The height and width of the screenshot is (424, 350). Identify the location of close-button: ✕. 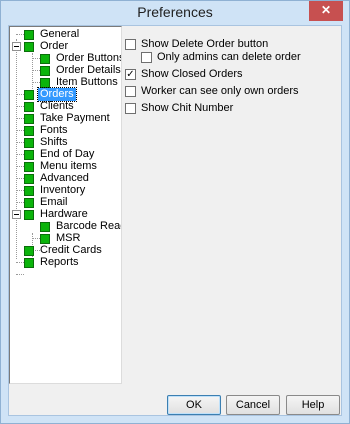
(326, 11).